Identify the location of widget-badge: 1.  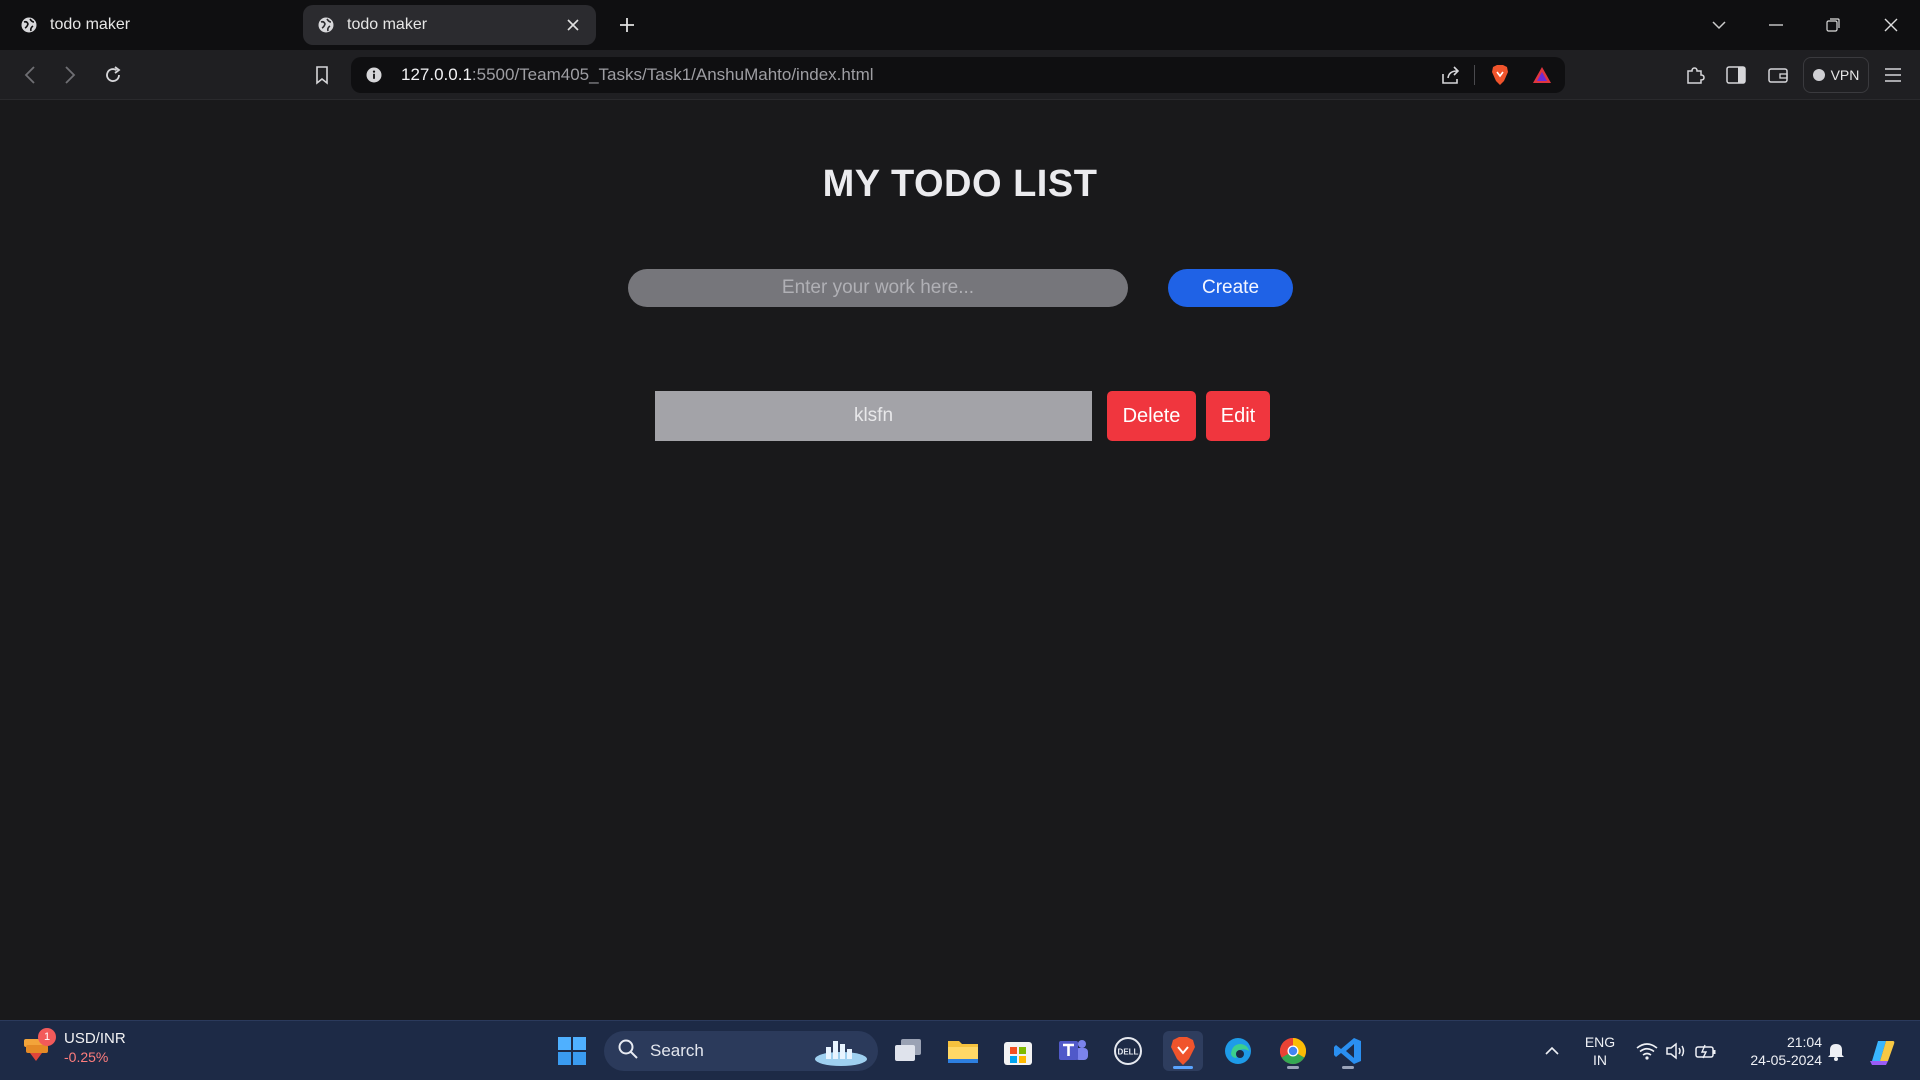
(47, 1037).